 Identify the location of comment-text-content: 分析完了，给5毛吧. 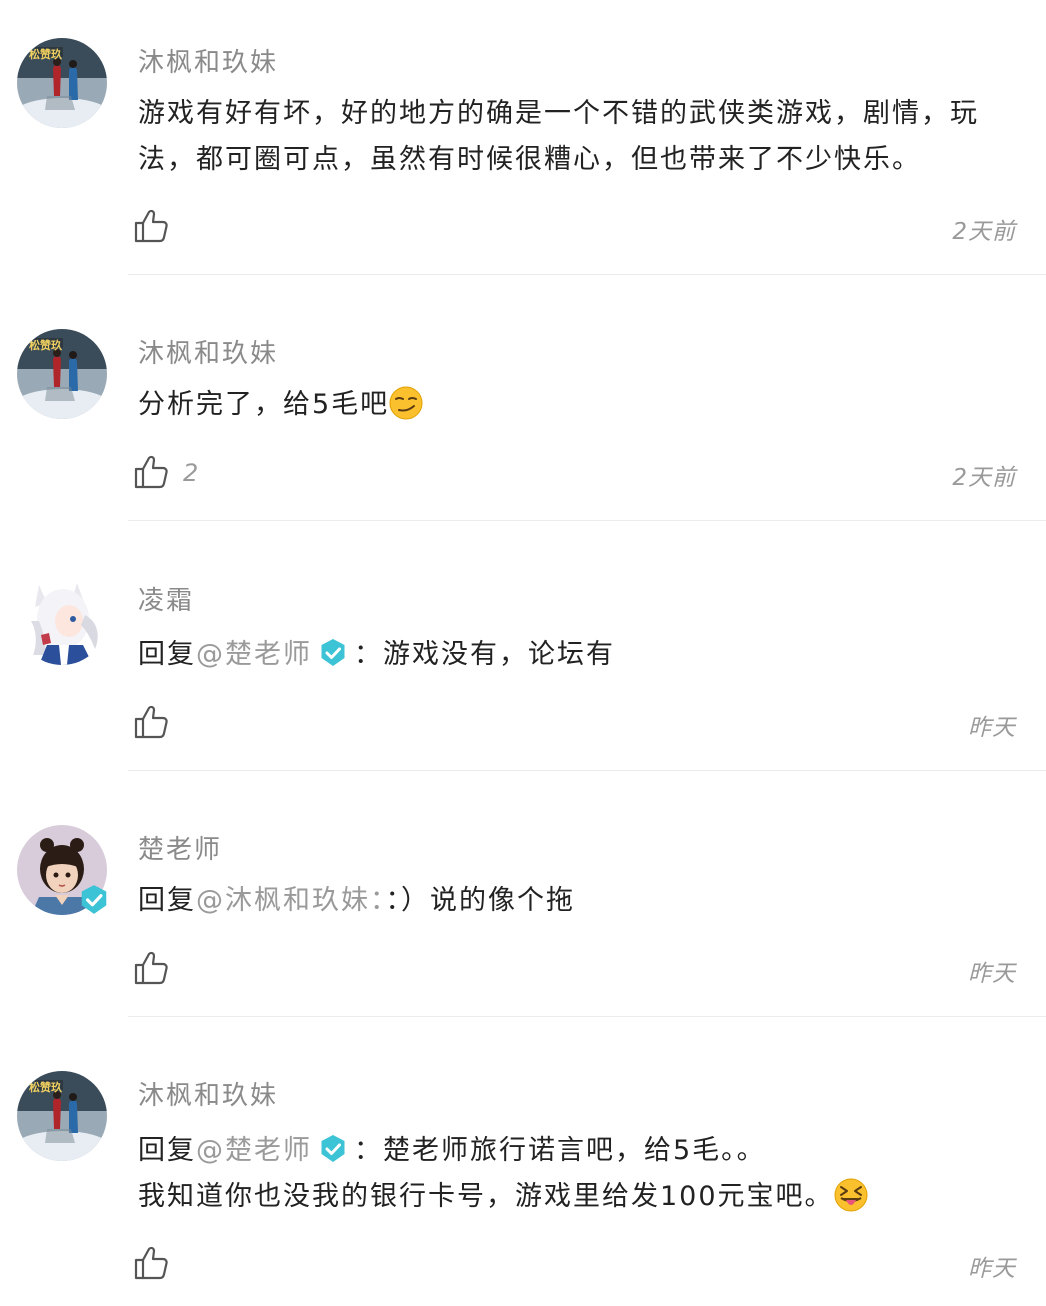
(264, 404).